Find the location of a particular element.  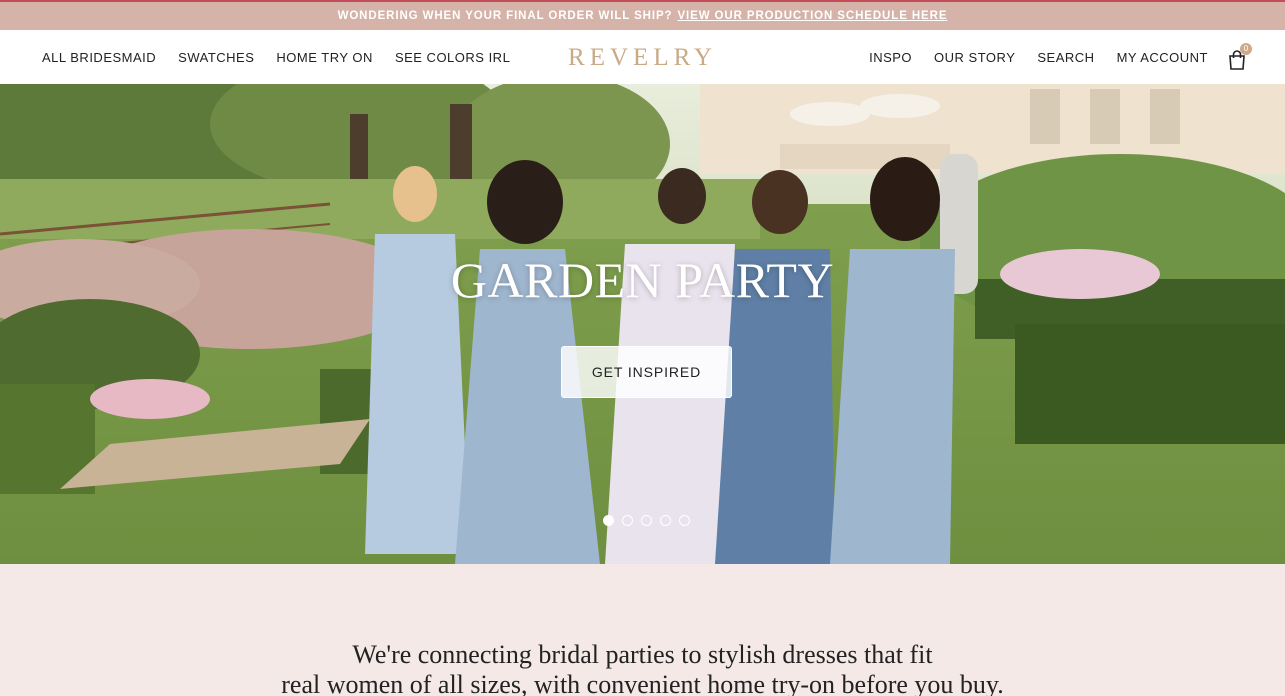

hero-title: GARDEN PARTY is located at coordinates (642, 280).